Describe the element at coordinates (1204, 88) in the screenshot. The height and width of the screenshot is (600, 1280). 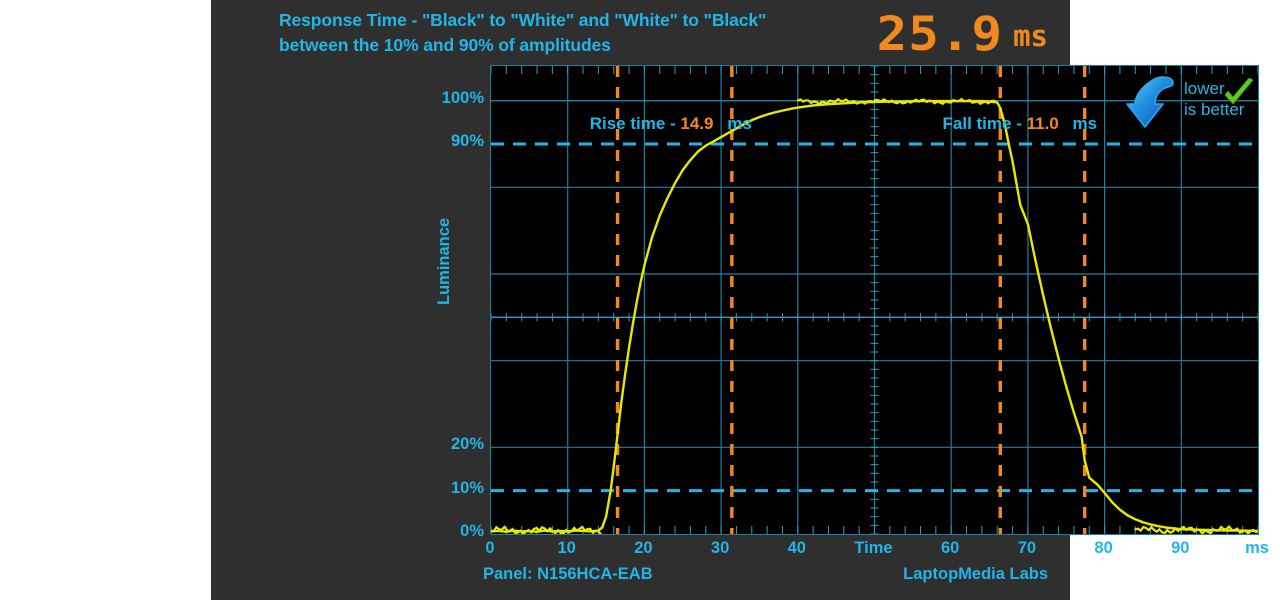
I see `badge-line1: lower` at that location.